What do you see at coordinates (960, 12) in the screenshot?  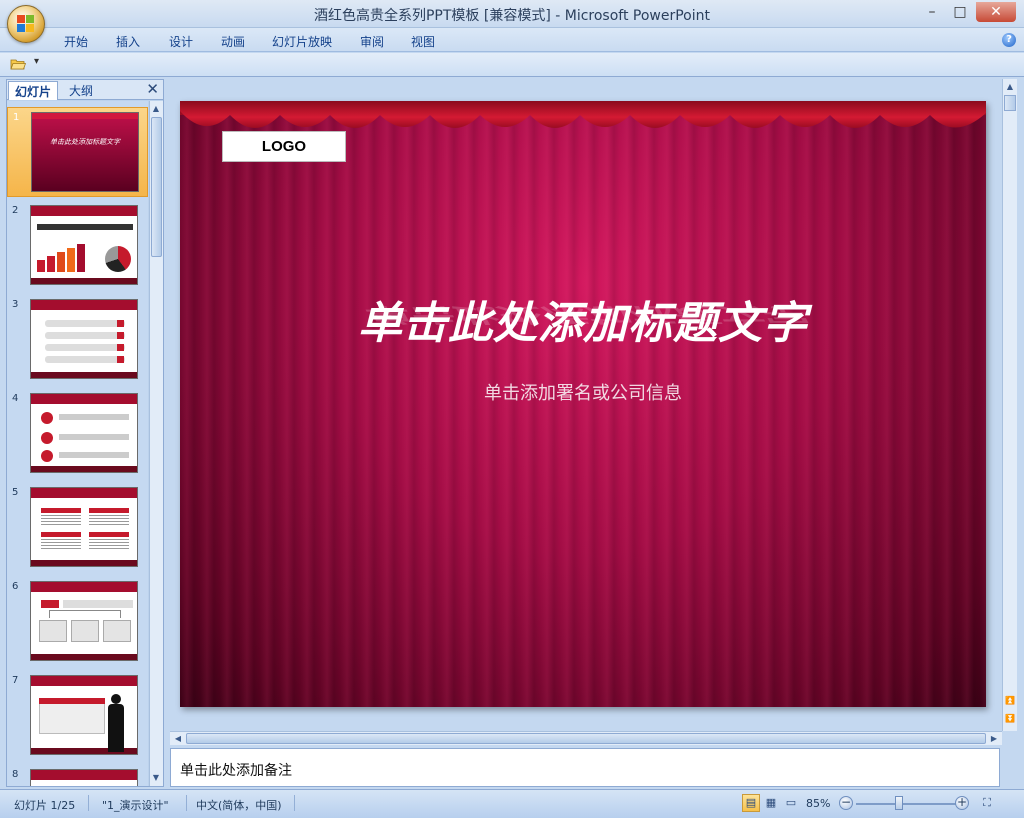 I see `maximize-button: □` at bounding box center [960, 12].